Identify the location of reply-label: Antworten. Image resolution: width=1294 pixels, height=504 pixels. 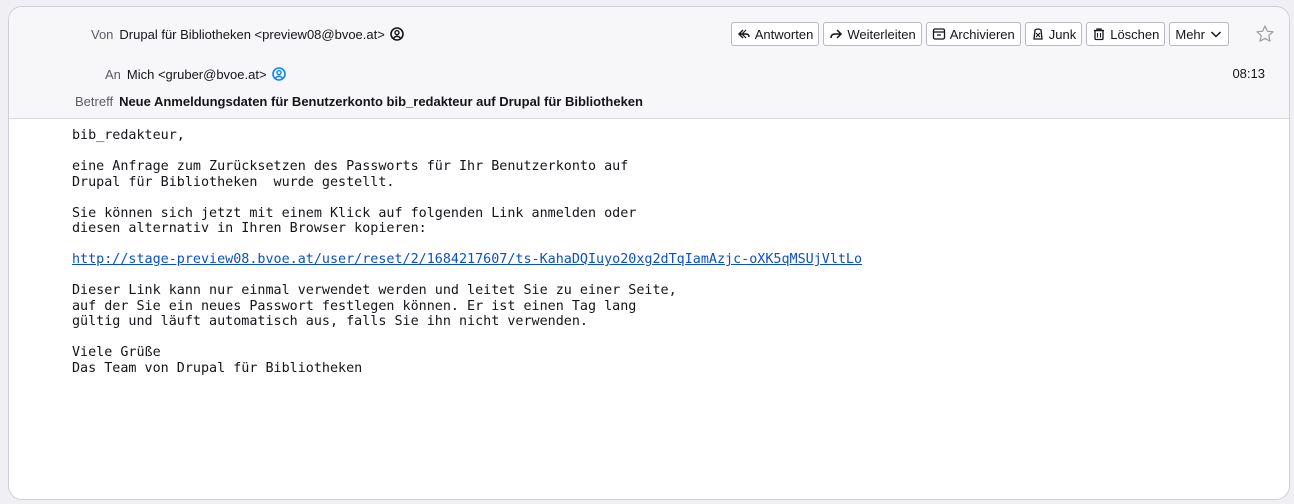
(784, 34).